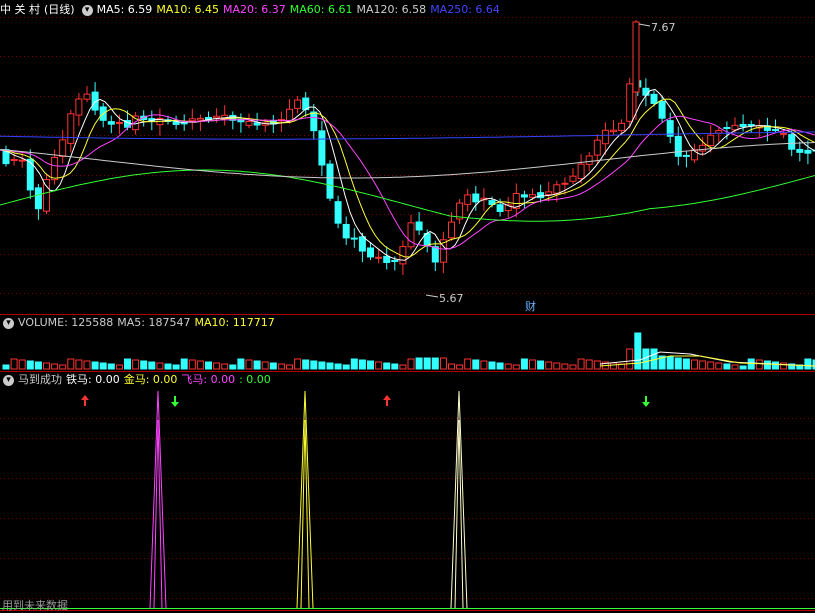 The image size is (815, 613). Describe the element at coordinates (188, 9) in the screenshot. I see `ma-label-1: MA10: 6.45` at that location.